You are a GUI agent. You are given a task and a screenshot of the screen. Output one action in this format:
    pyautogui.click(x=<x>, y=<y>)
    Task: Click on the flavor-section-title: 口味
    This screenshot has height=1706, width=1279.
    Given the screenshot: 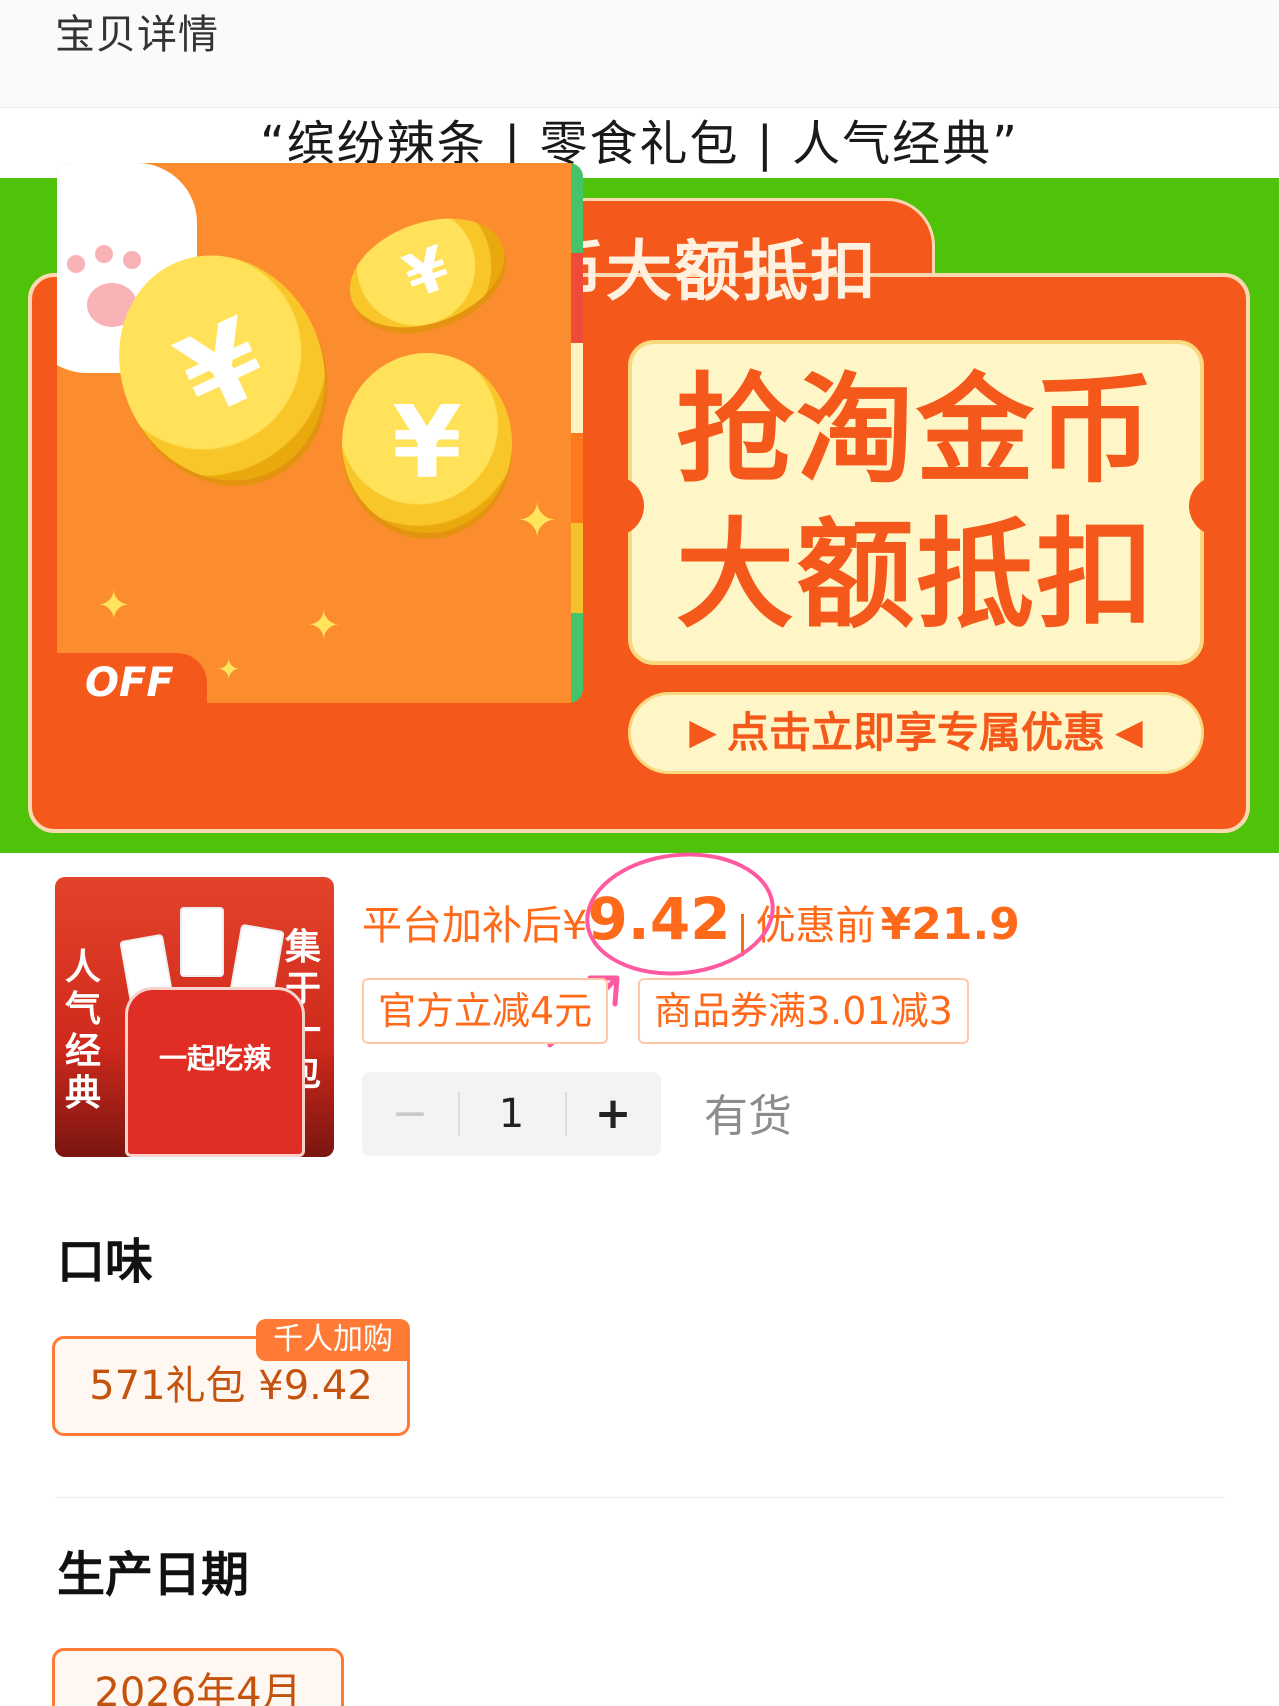 What is the action you would take?
    pyautogui.click(x=105, y=1262)
    